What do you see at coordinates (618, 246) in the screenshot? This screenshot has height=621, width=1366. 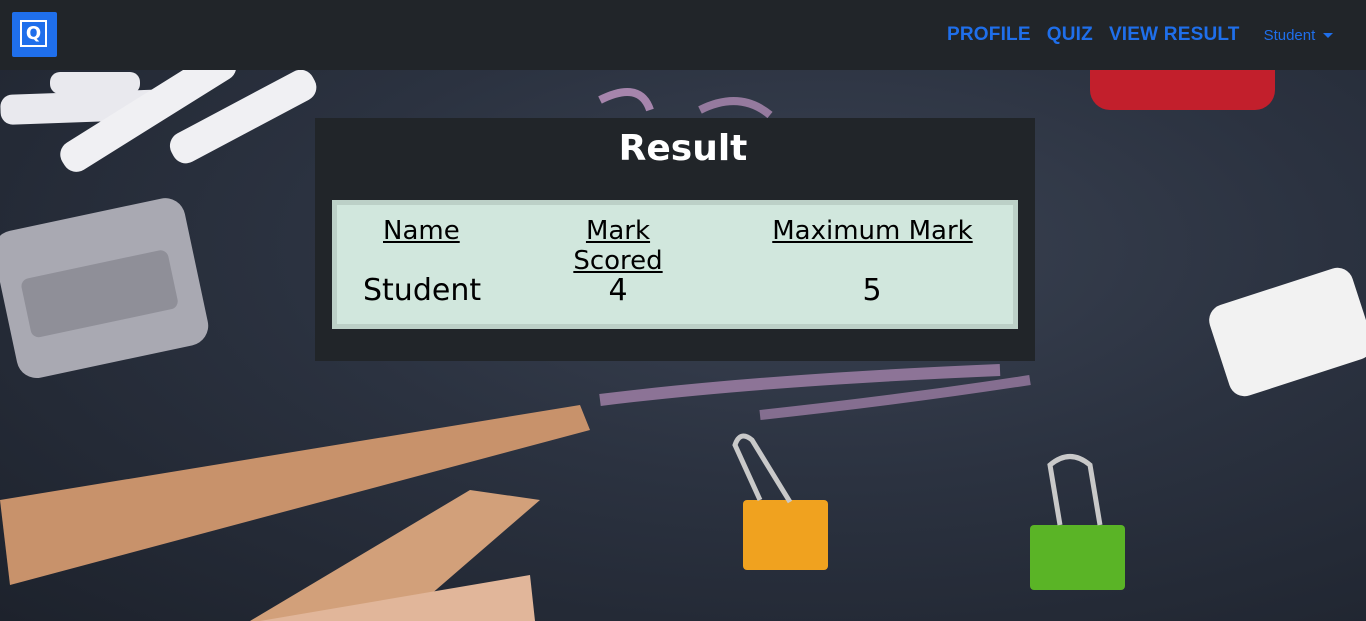 I see `column-header-mark-scored: Mark Scored` at bounding box center [618, 246].